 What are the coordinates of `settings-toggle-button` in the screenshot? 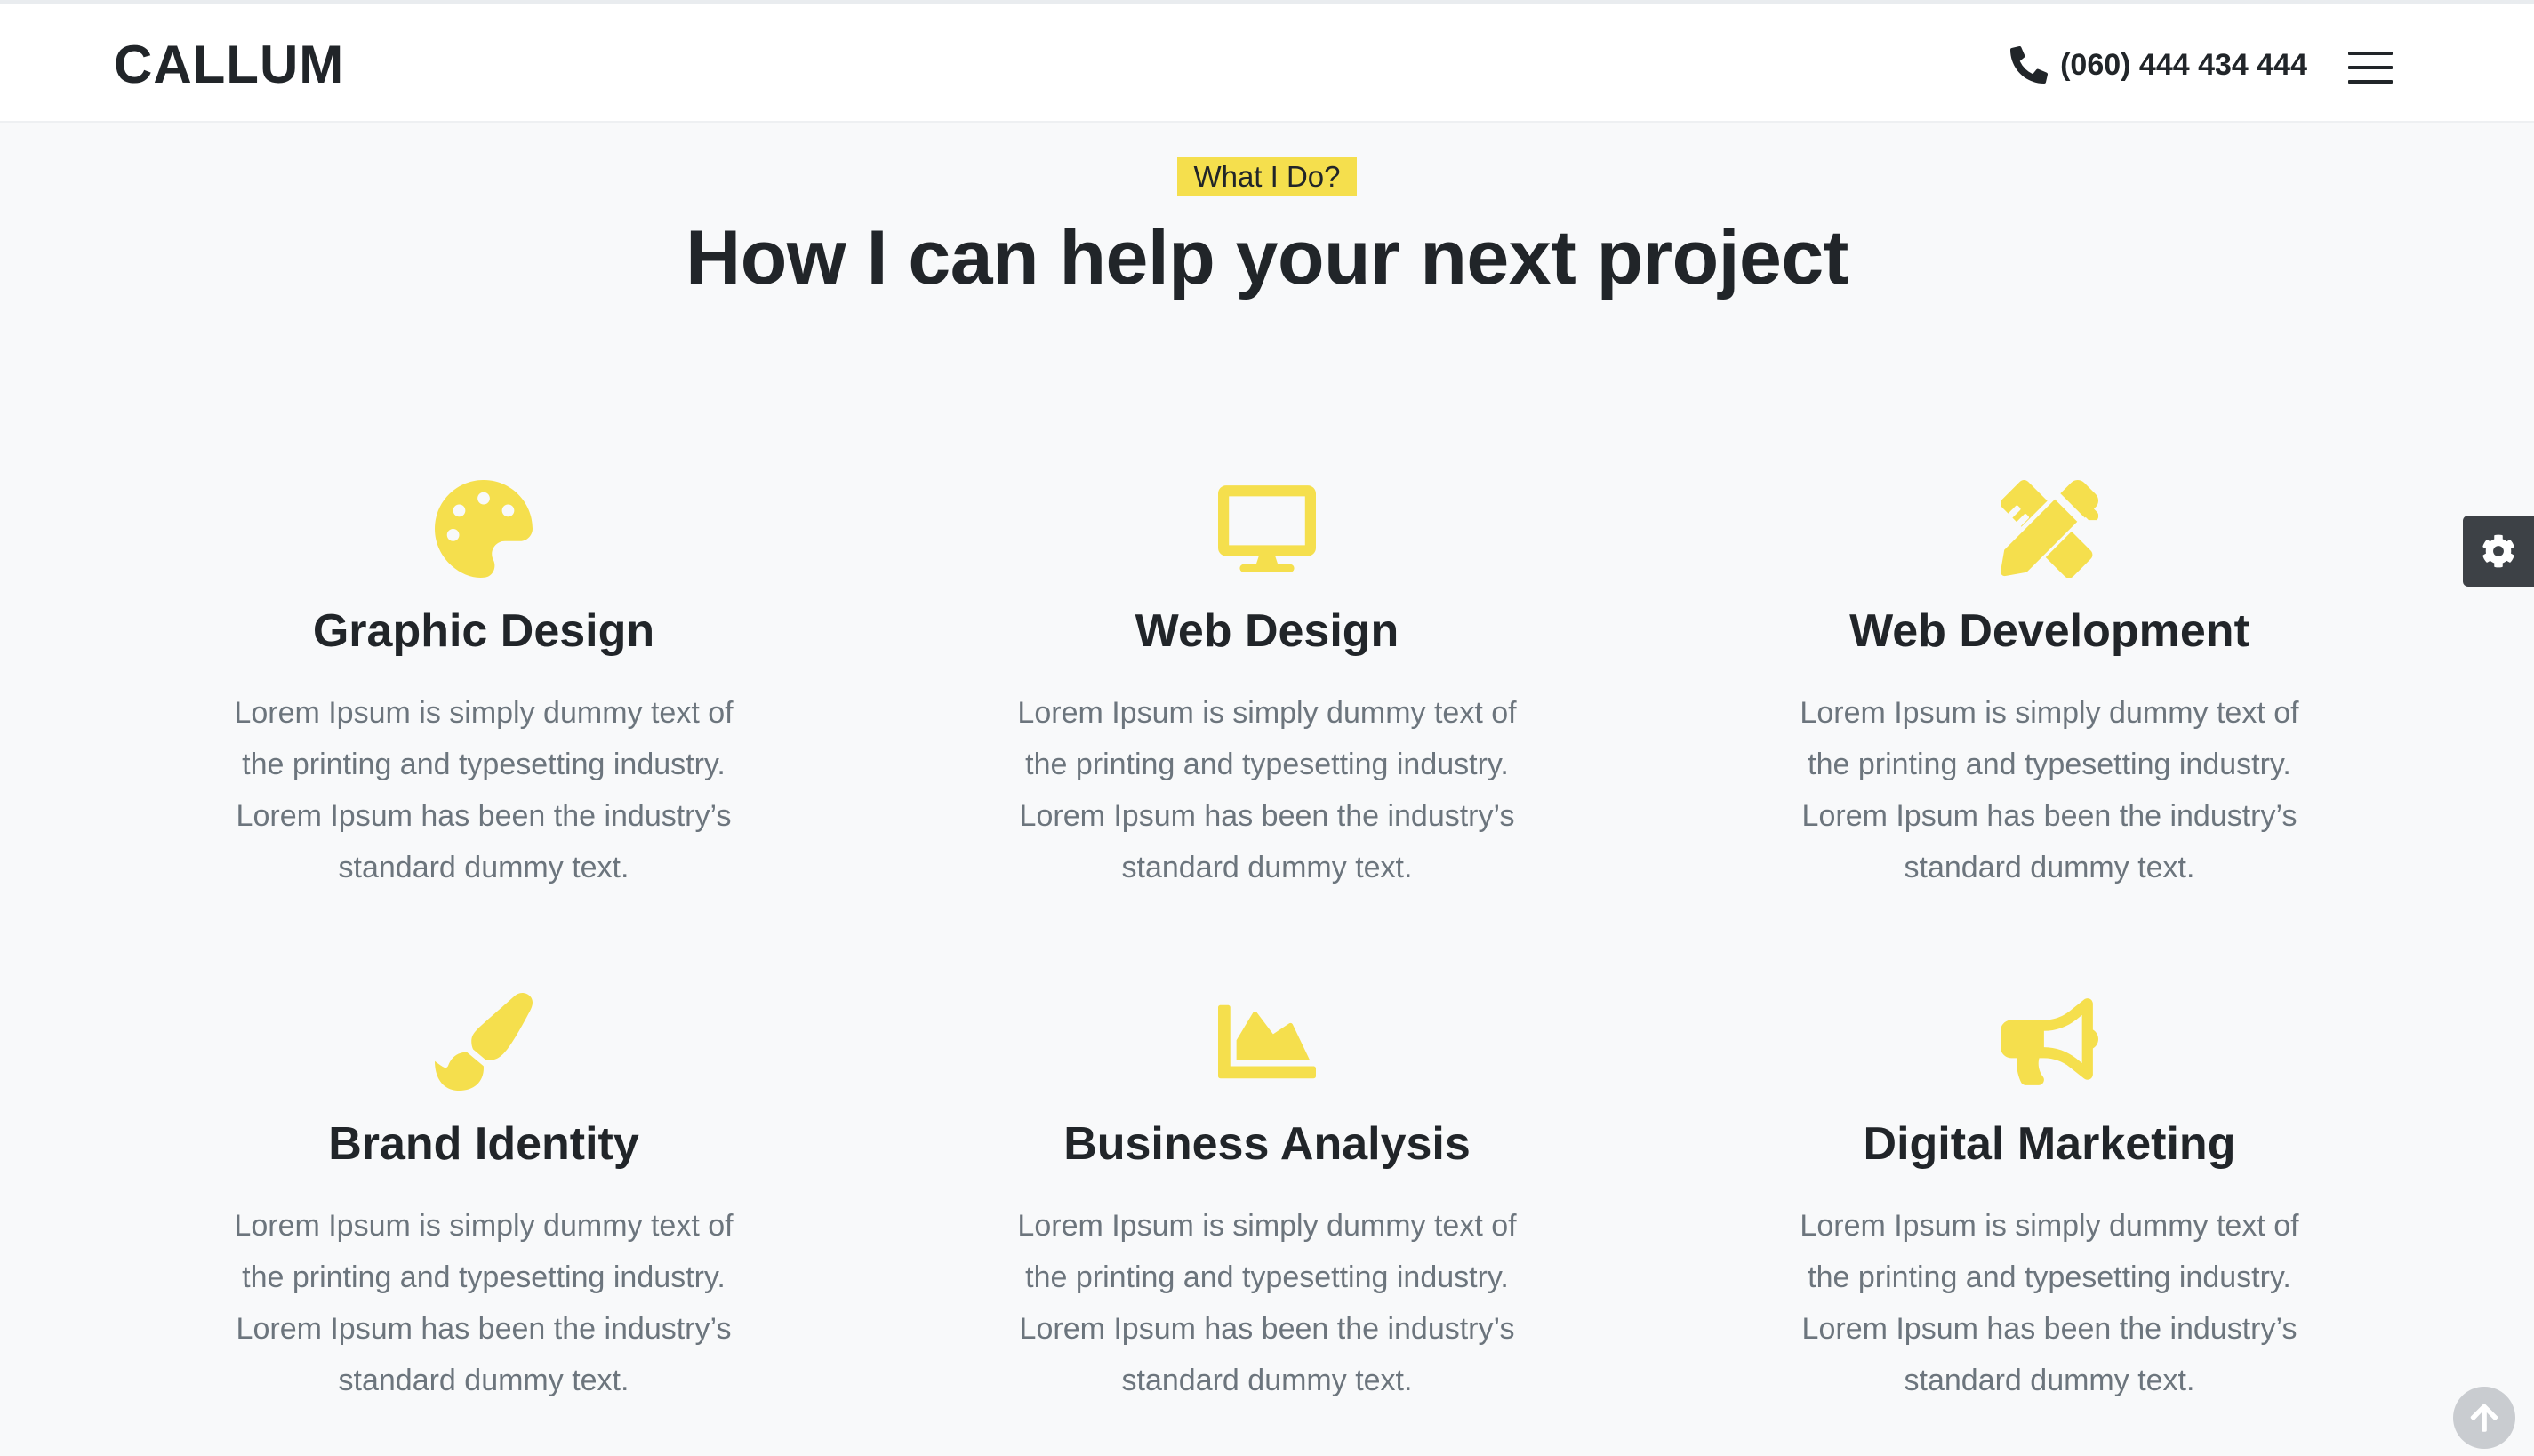 It's located at (2498, 551).